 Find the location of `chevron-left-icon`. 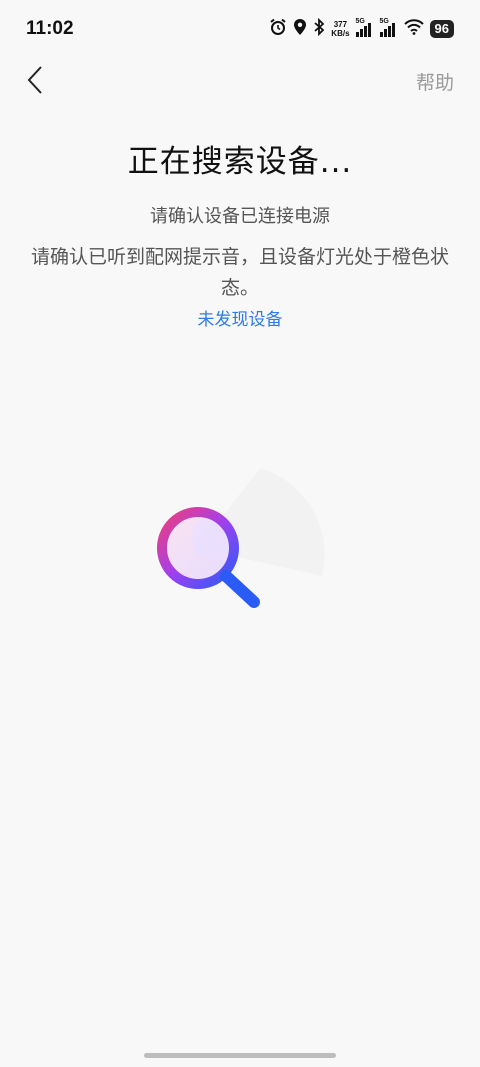

chevron-left-icon is located at coordinates (34, 80).